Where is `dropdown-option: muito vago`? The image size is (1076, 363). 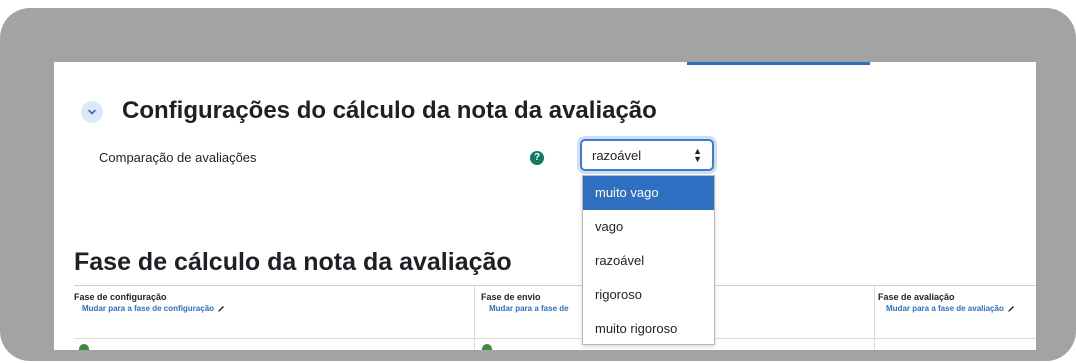 dropdown-option: muito vago is located at coordinates (648, 193).